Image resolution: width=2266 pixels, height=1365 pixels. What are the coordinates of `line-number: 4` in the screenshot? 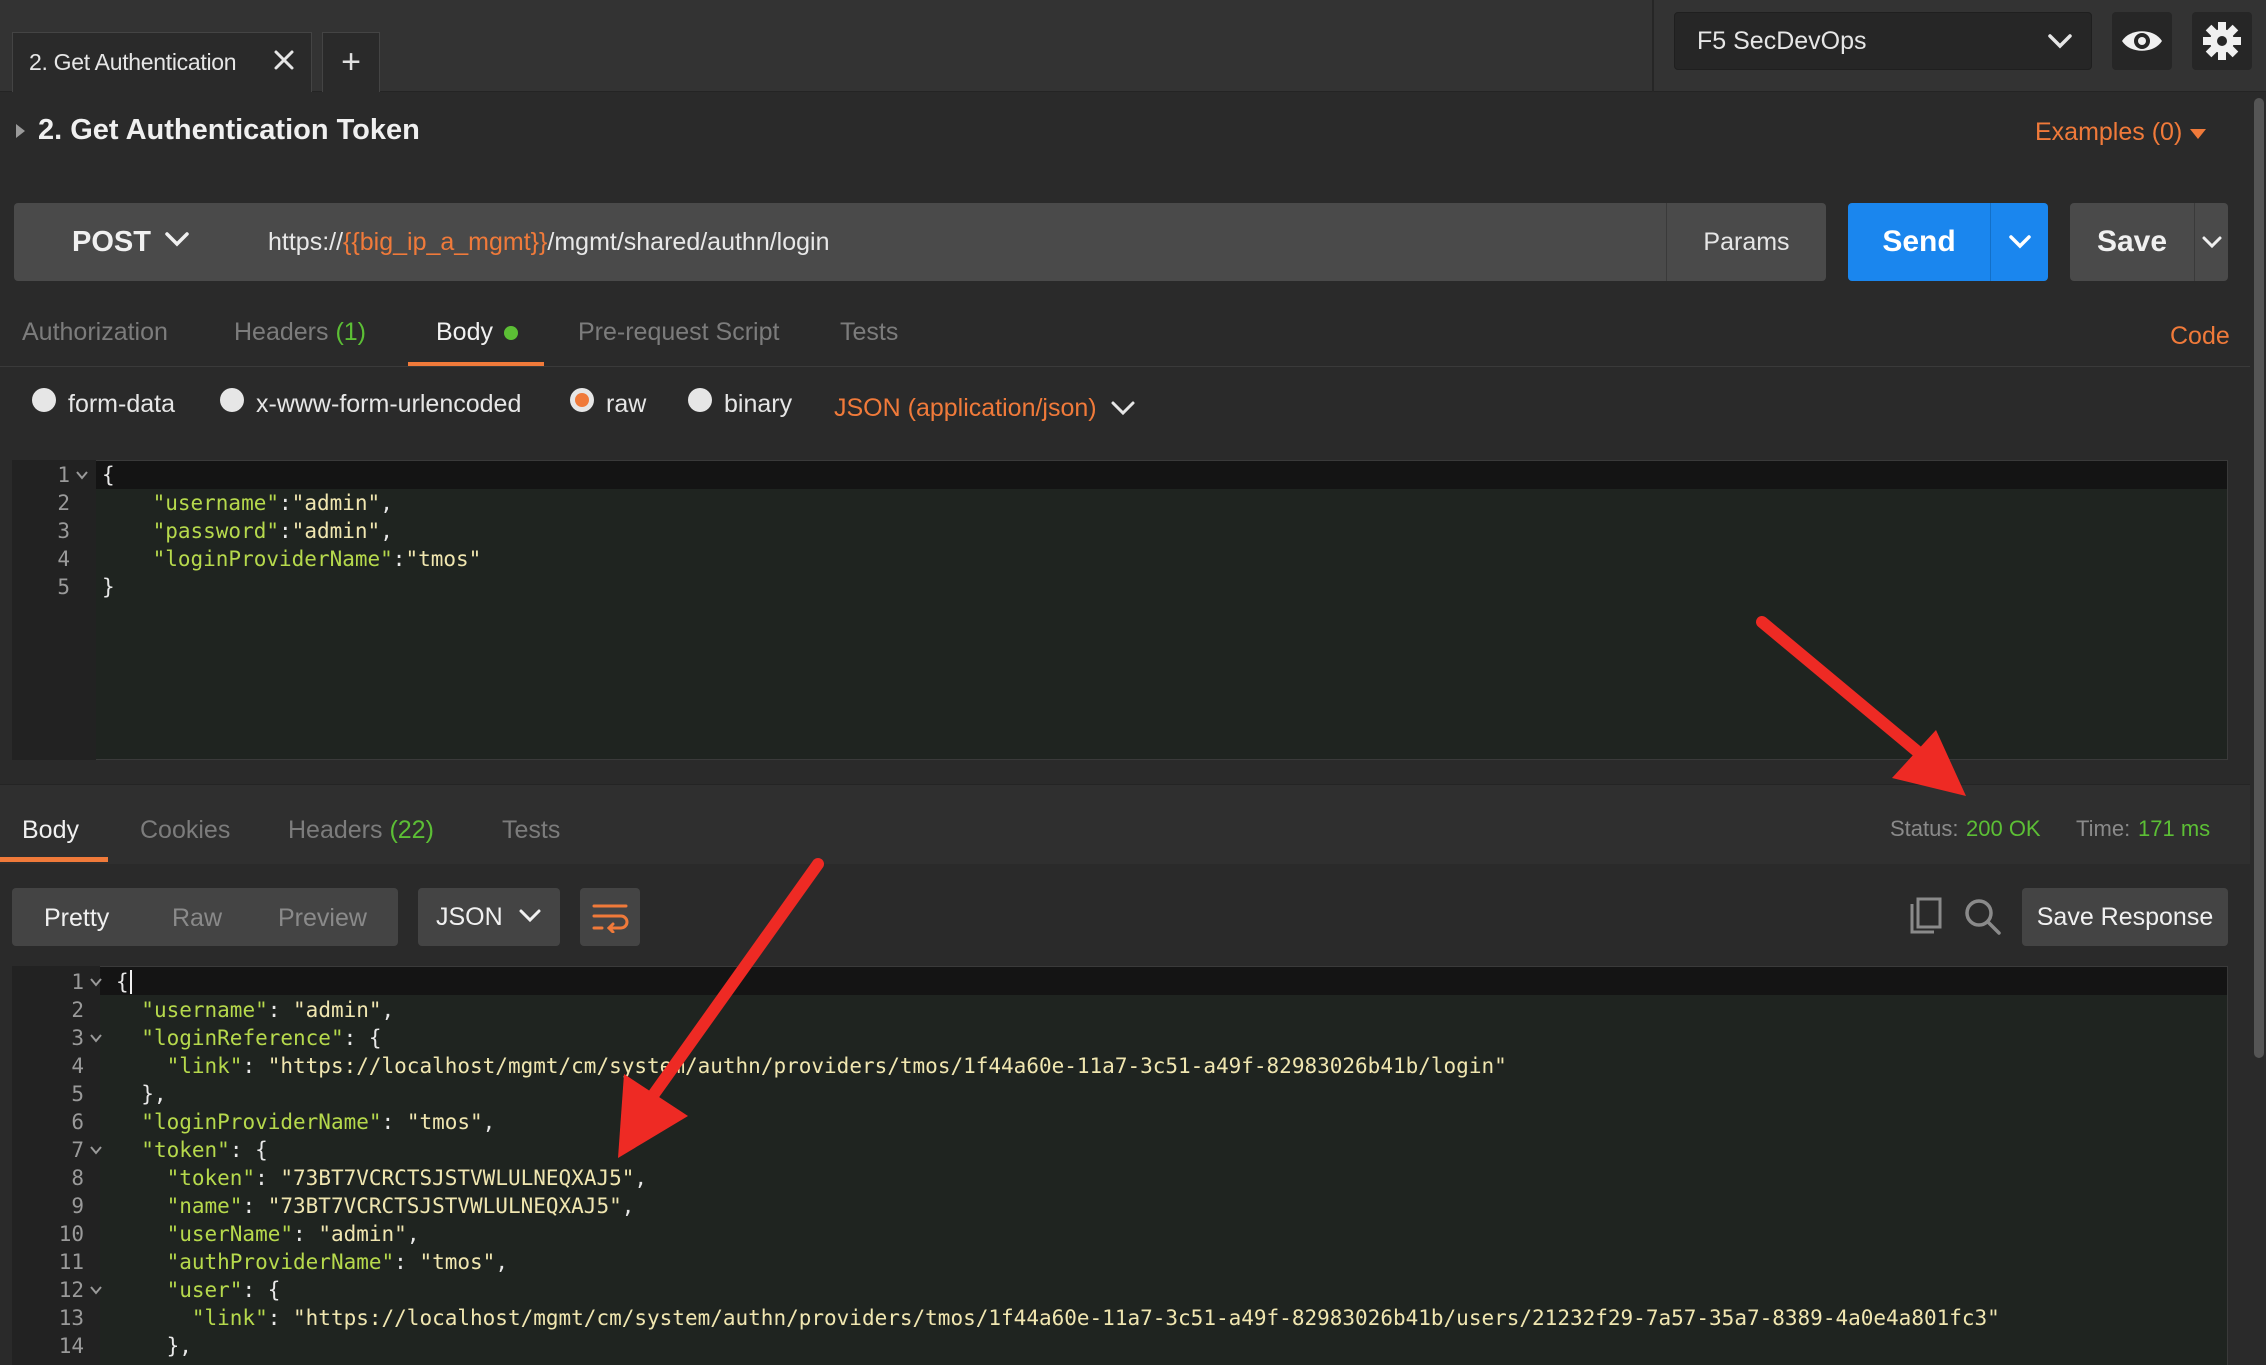 It's located at (63, 559).